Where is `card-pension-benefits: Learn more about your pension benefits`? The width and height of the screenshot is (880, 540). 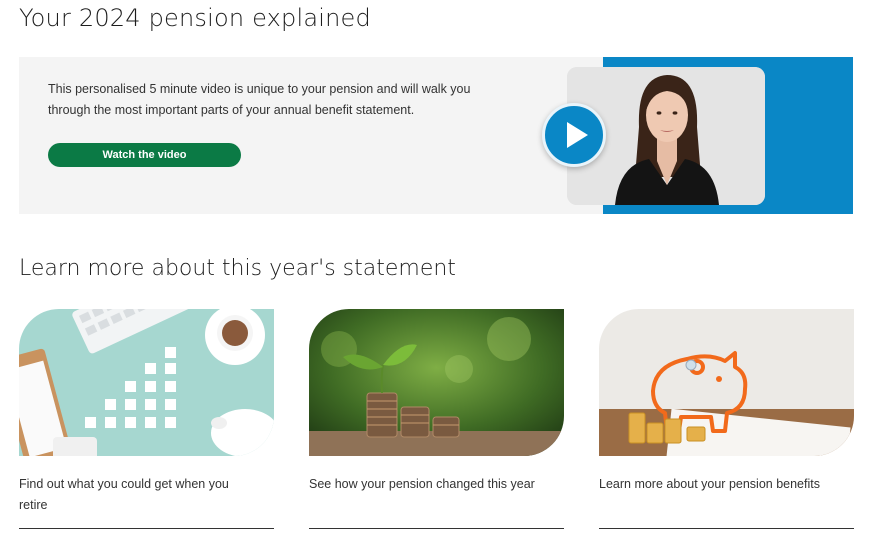
card-pension-benefits: Learn more about your pension benefits is located at coordinates (726, 419).